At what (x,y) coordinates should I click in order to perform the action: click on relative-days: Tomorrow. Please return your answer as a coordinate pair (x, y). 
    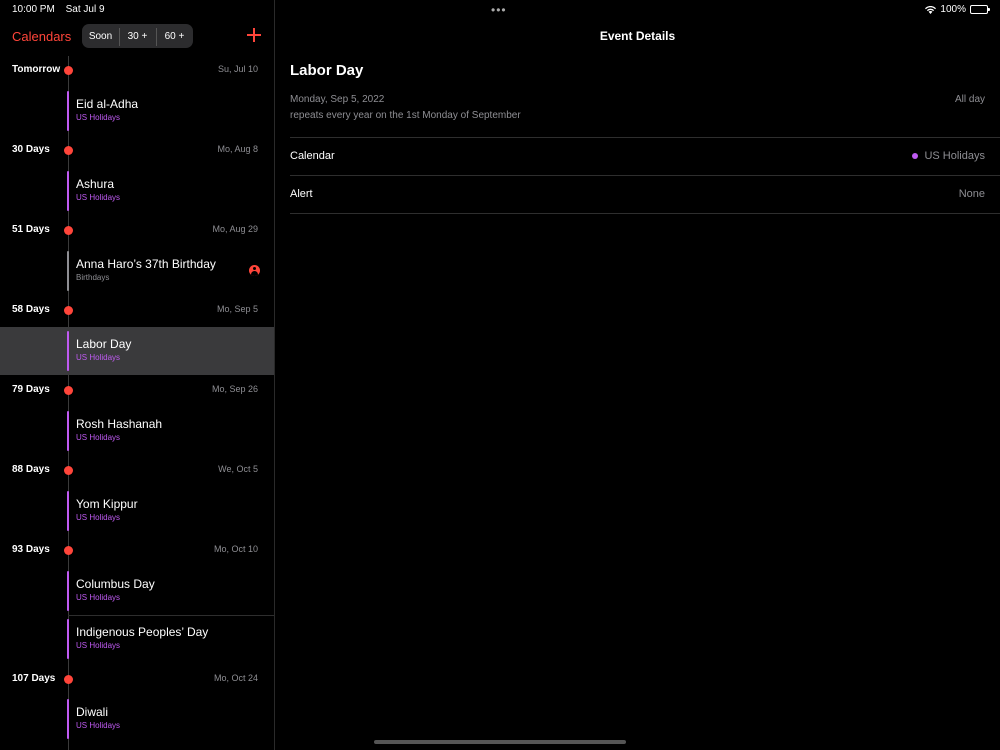
    Looking at the image, I should click on (36, 69).